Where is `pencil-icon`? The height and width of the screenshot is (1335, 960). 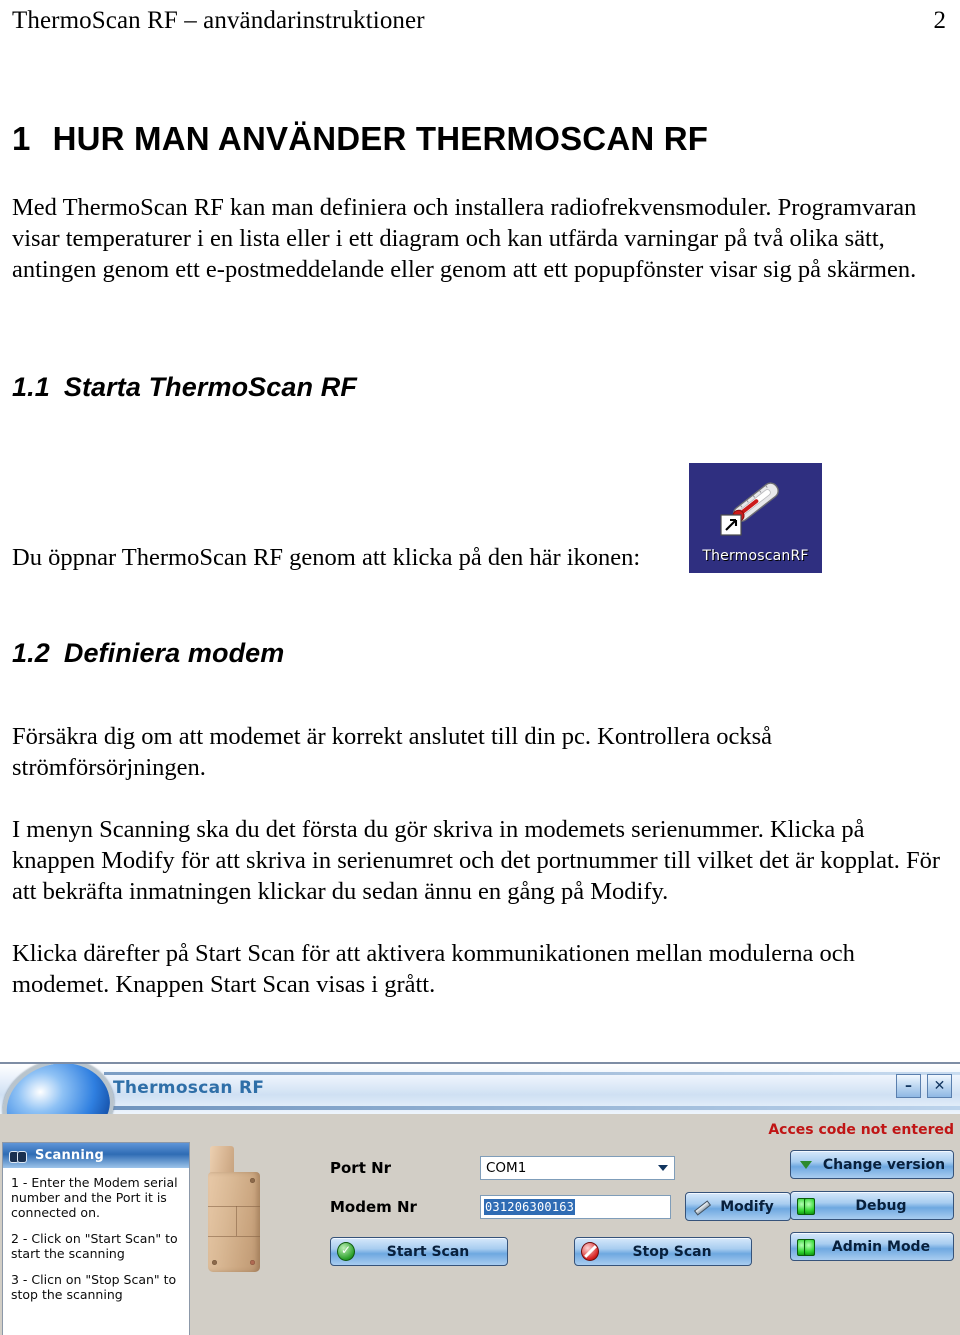 pencil-icon is located at coordinates (701, 1207).